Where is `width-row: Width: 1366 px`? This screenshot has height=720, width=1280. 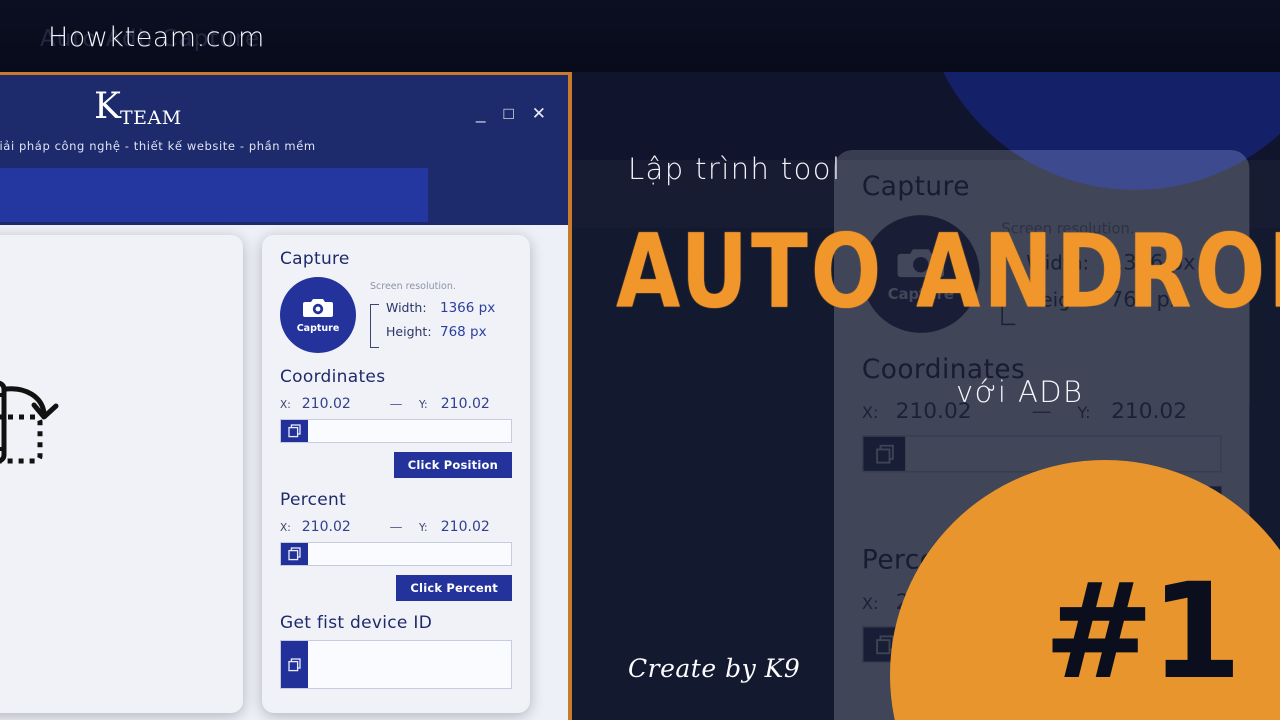 width-row: Width: 1366 px is located at coordinates (440, 312).